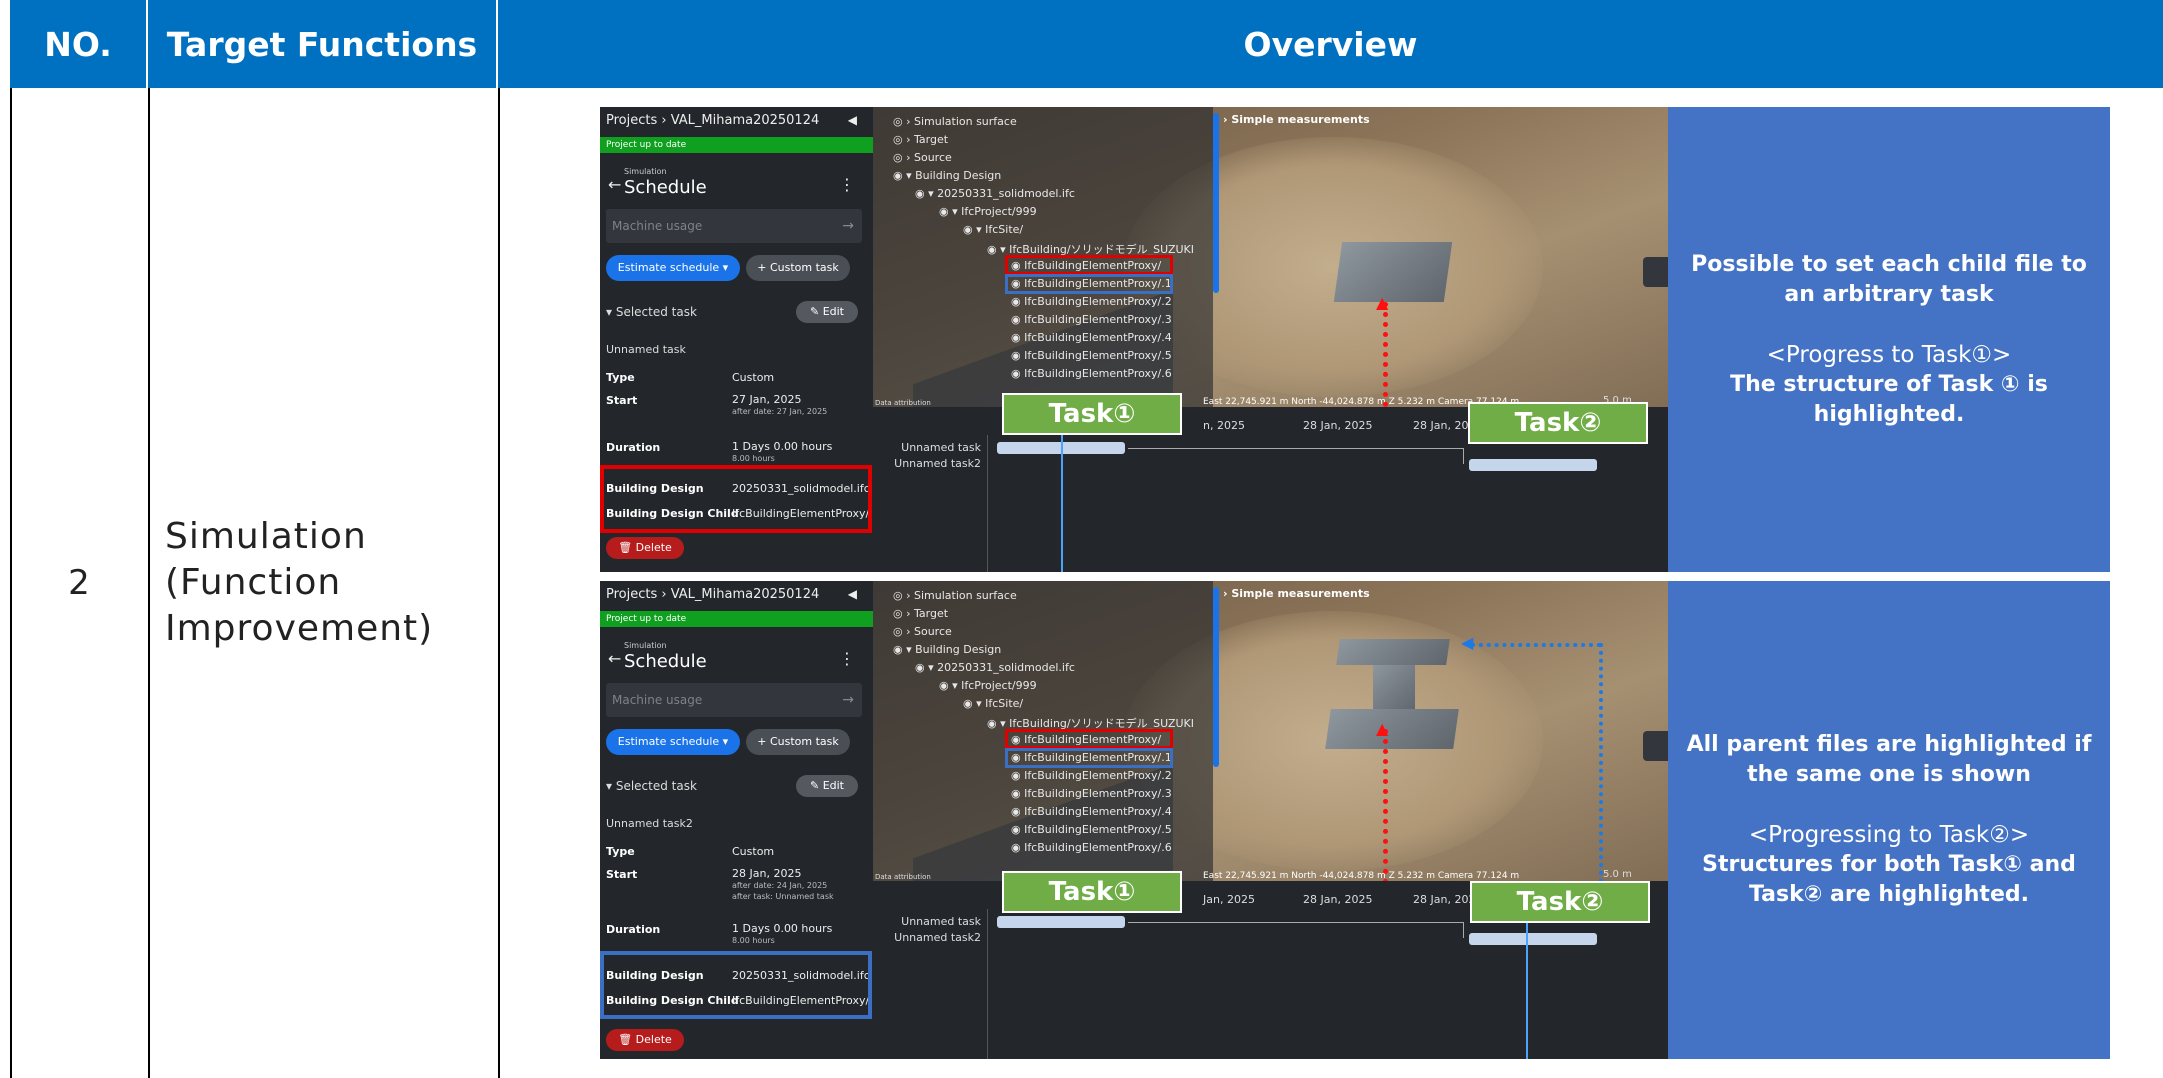 Image resolution: width=2163 pixels, height=1078 pixels. What do you see at coordinates (633, 447) in the screenshot?
I see `duration-key: Duration` at bounding box center [633, 447].